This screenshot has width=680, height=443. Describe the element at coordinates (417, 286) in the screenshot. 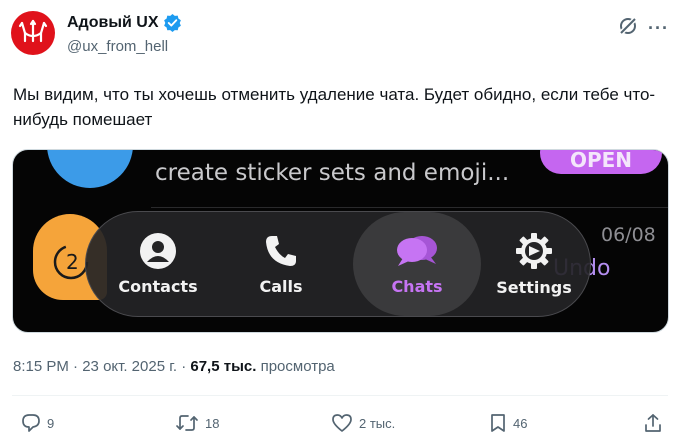

I see `tab-label-chats: Chats` at that location.